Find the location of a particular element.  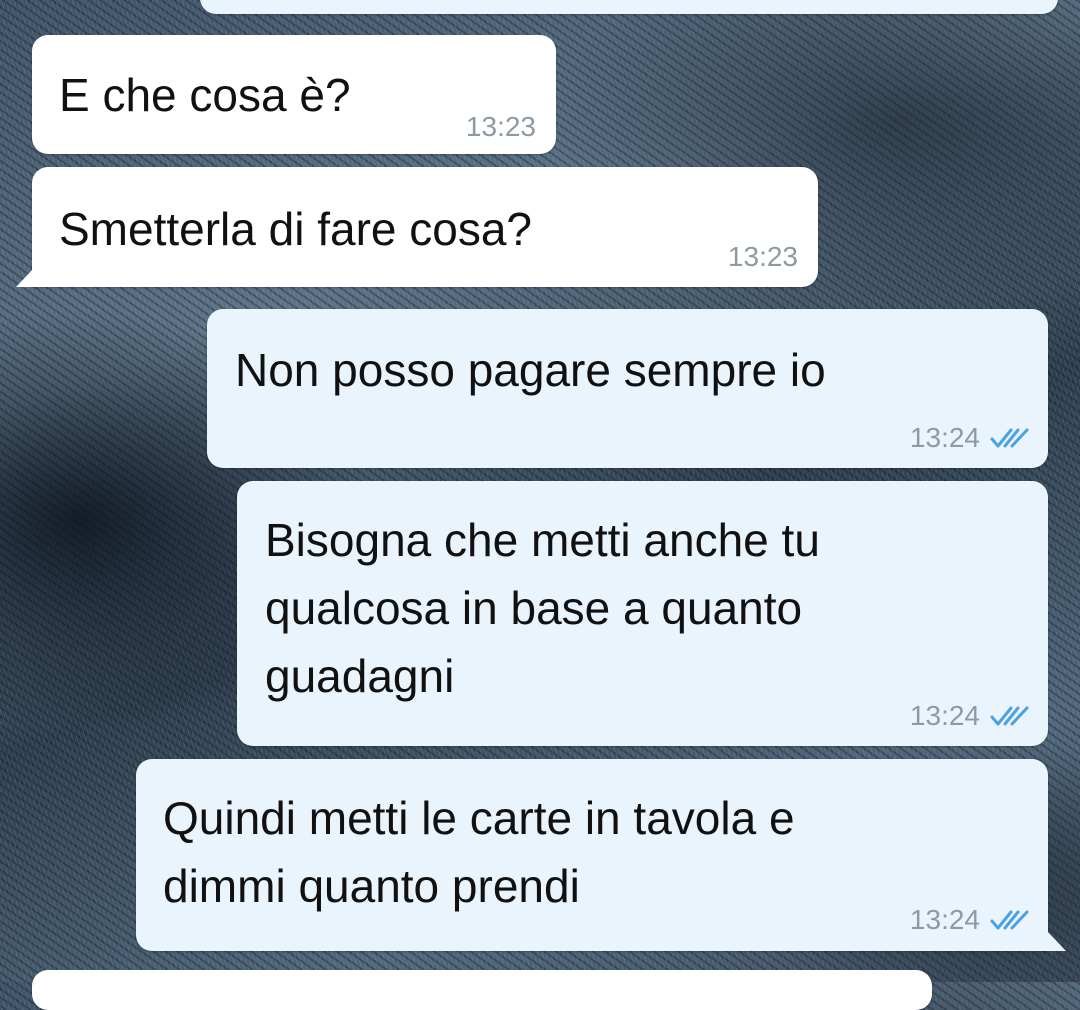

message-text: Non posso pagare sempre io is located at coordinates (530, 370).